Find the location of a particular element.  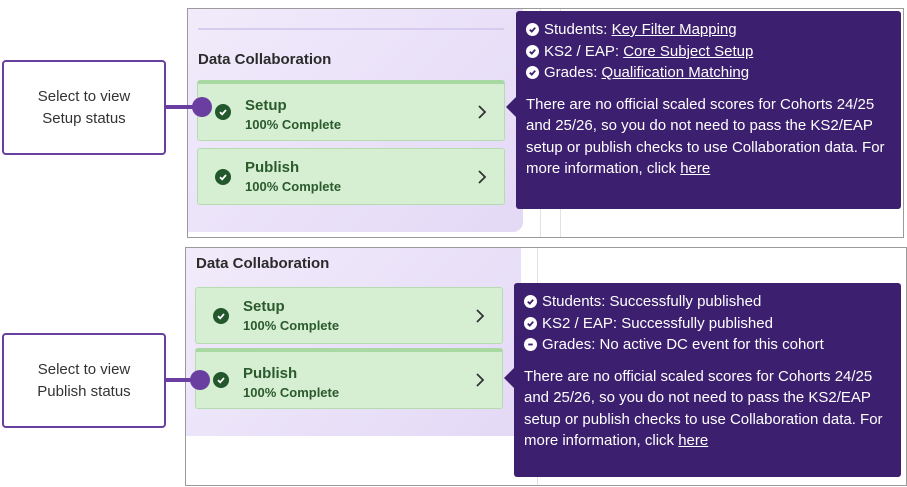

top-callout-box: Select to view Setup status is located at coordinates (84, 107).